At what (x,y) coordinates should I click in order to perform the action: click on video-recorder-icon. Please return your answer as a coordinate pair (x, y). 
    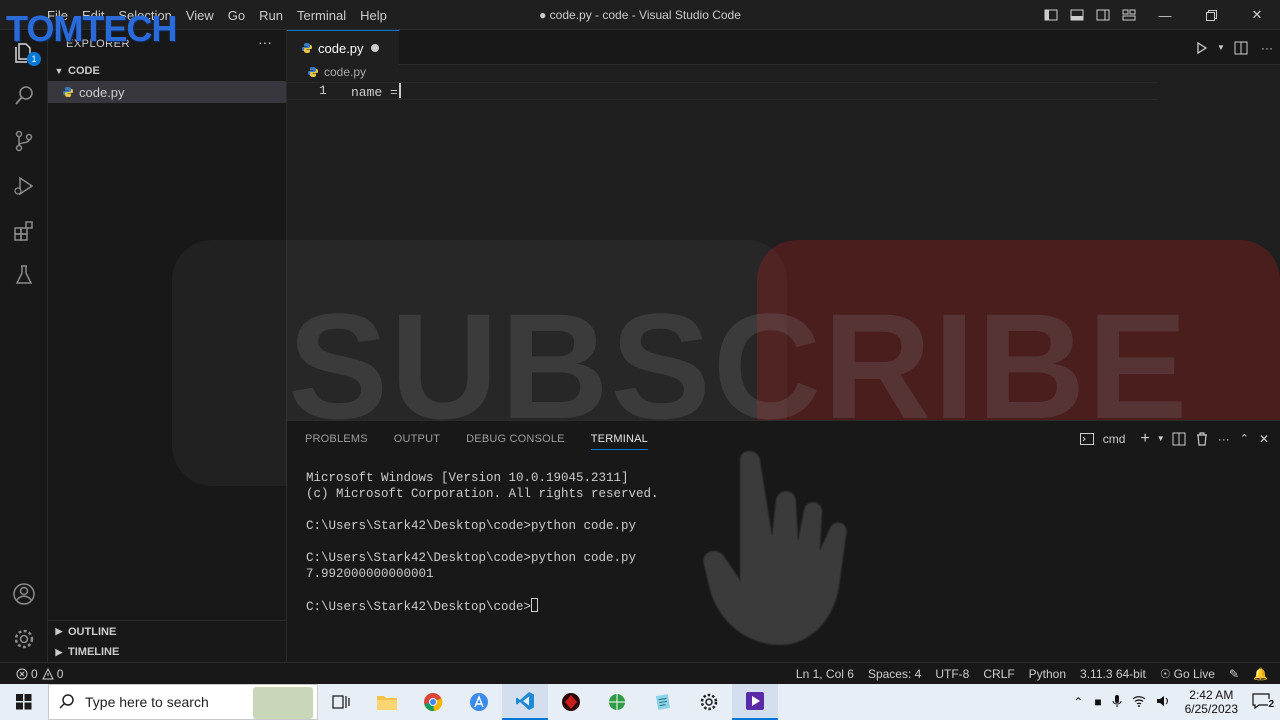
    Looking at the image, I should click on (755, 702).